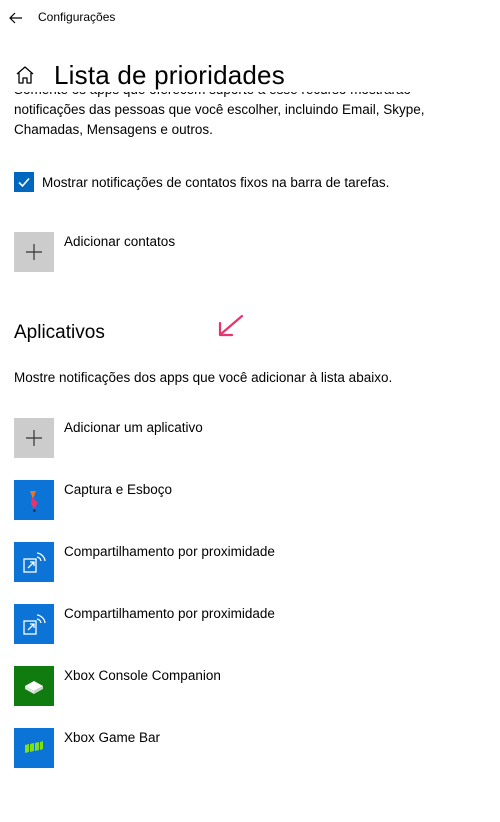 Image resolution: width=500 pixels, height=822 pixels. Describe the element at coordinates (59, 332) in the screenshot. I see `apps-section-heading: Aplicativos` at that location.